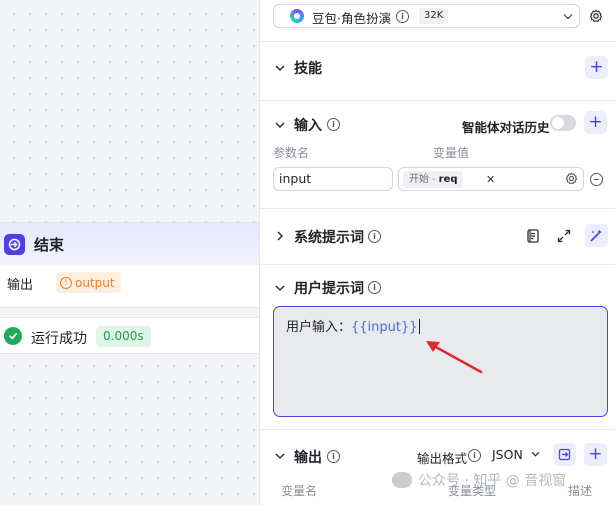 This screenshot has width=615, height=505. I want to click on success-check-icon, so click(13, 336).